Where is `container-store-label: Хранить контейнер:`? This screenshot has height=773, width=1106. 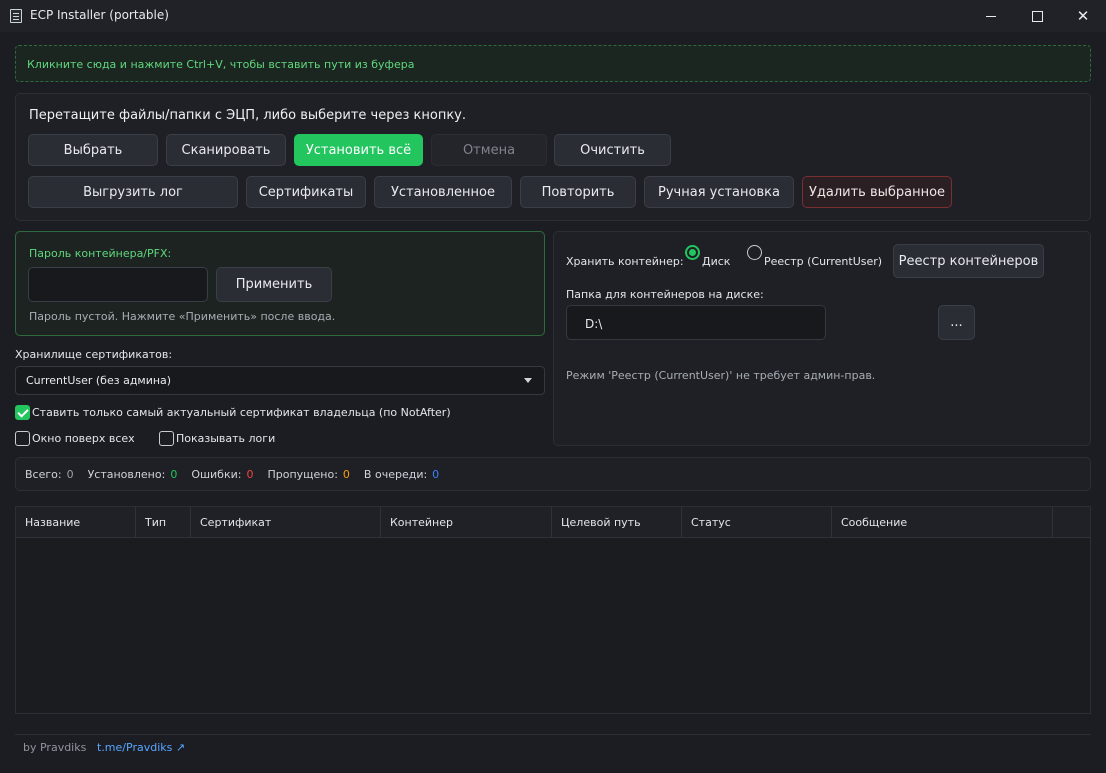 container-store-label: Хранить контейнер: is located at coordinates (625, 261).